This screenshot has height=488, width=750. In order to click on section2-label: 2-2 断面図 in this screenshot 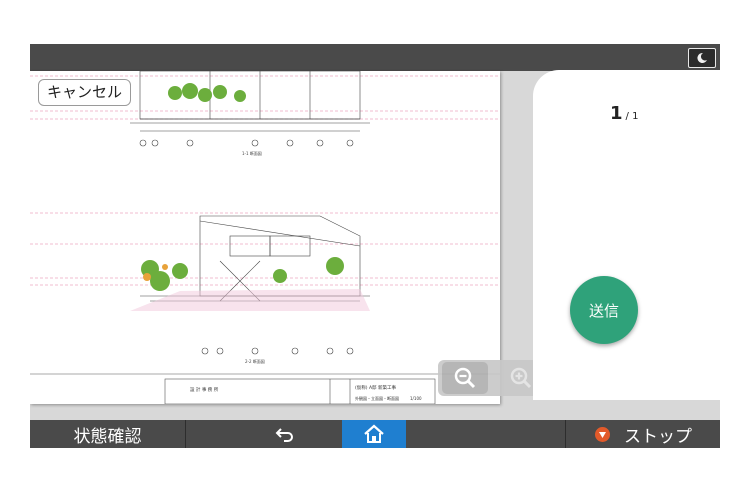, I will do `click(255, 361)`.